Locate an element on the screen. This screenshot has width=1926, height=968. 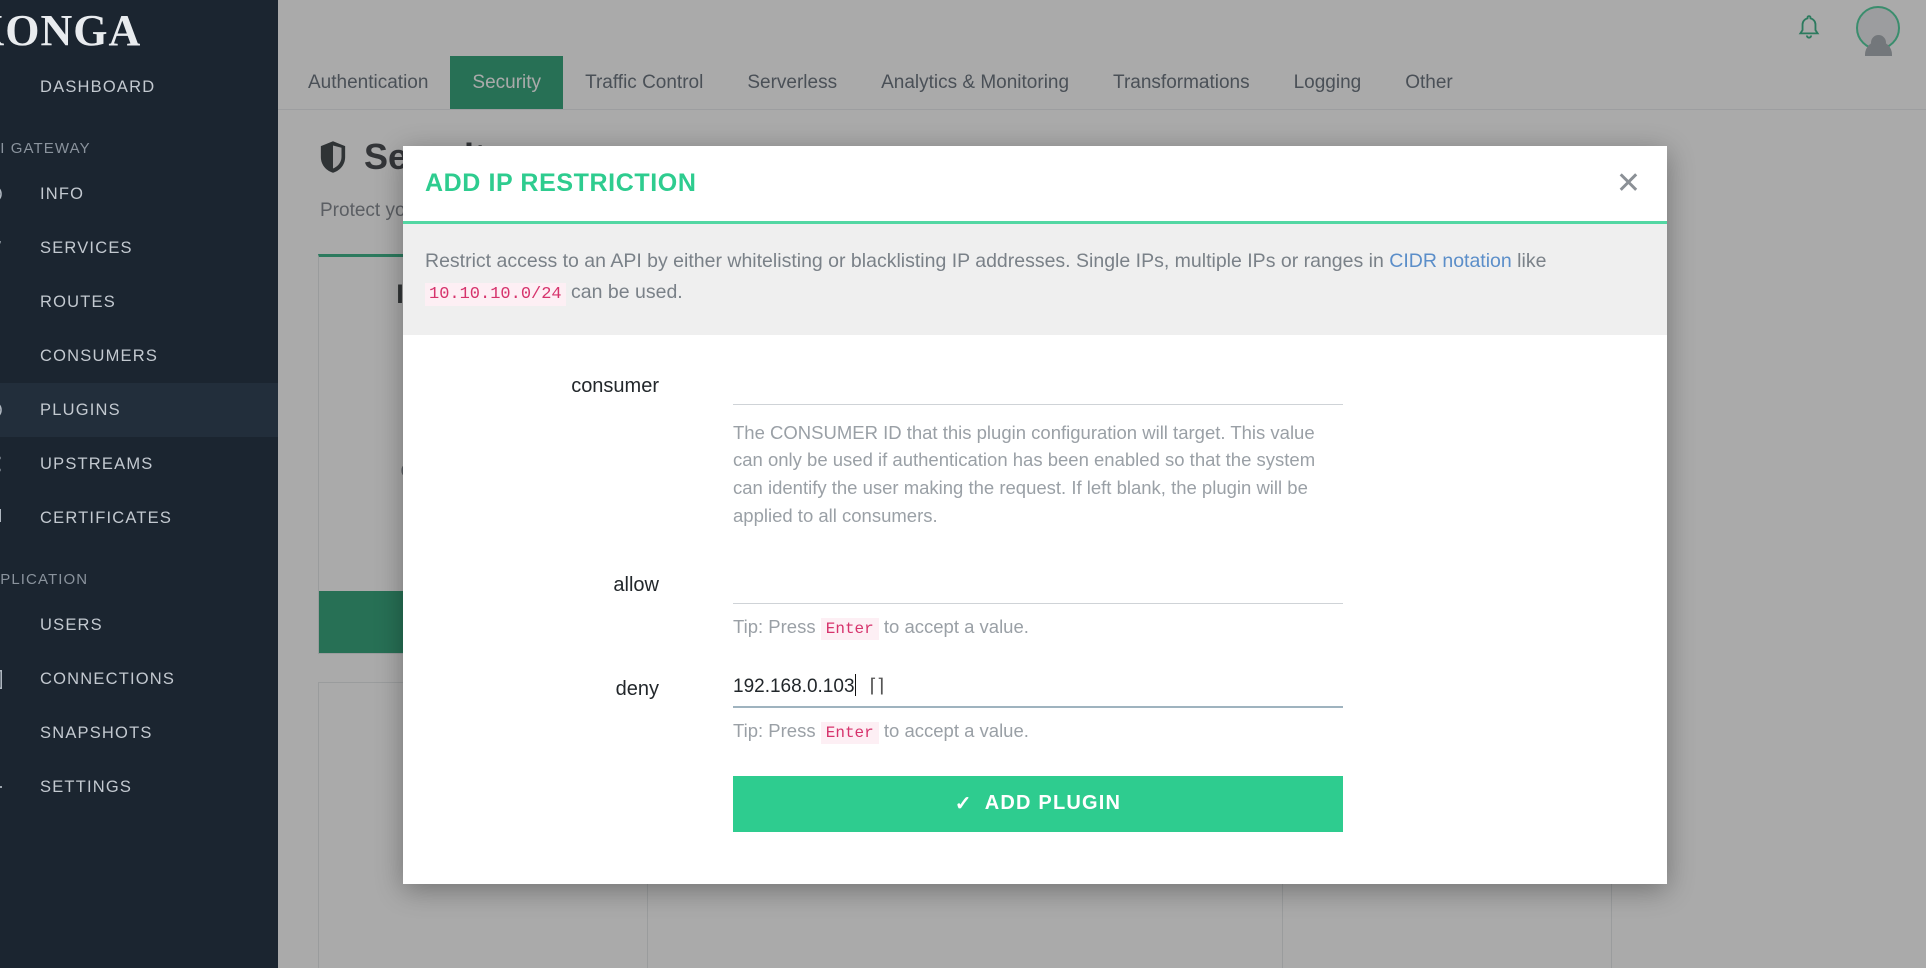
check-icon: ✓ is located at coordinates (963, 804).